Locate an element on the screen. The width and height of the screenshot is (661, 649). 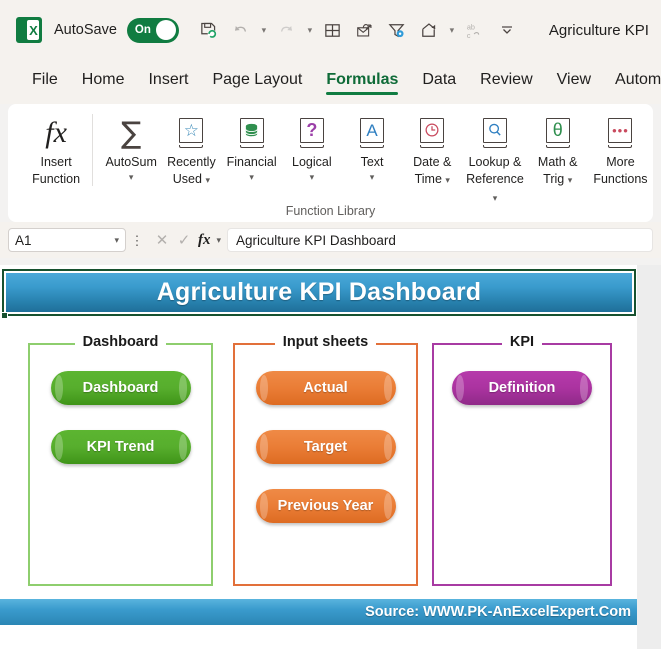
lookup-reference-dropdown-icon: ▾ is located at coordinates (495, 198).